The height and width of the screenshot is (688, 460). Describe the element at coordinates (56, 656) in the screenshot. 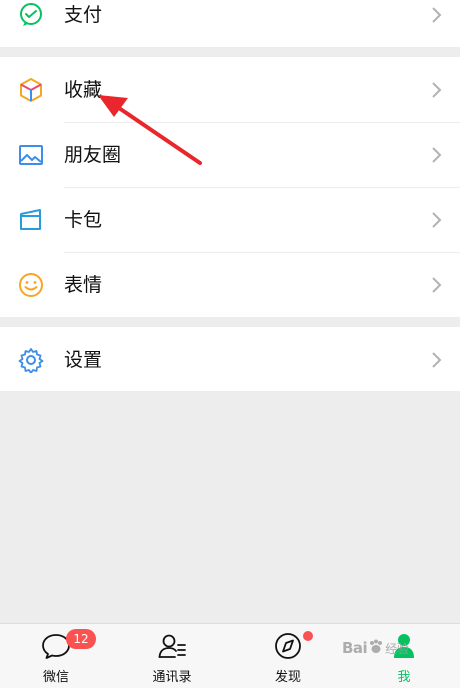

I see `tab-chats: 12 微信` at that location.